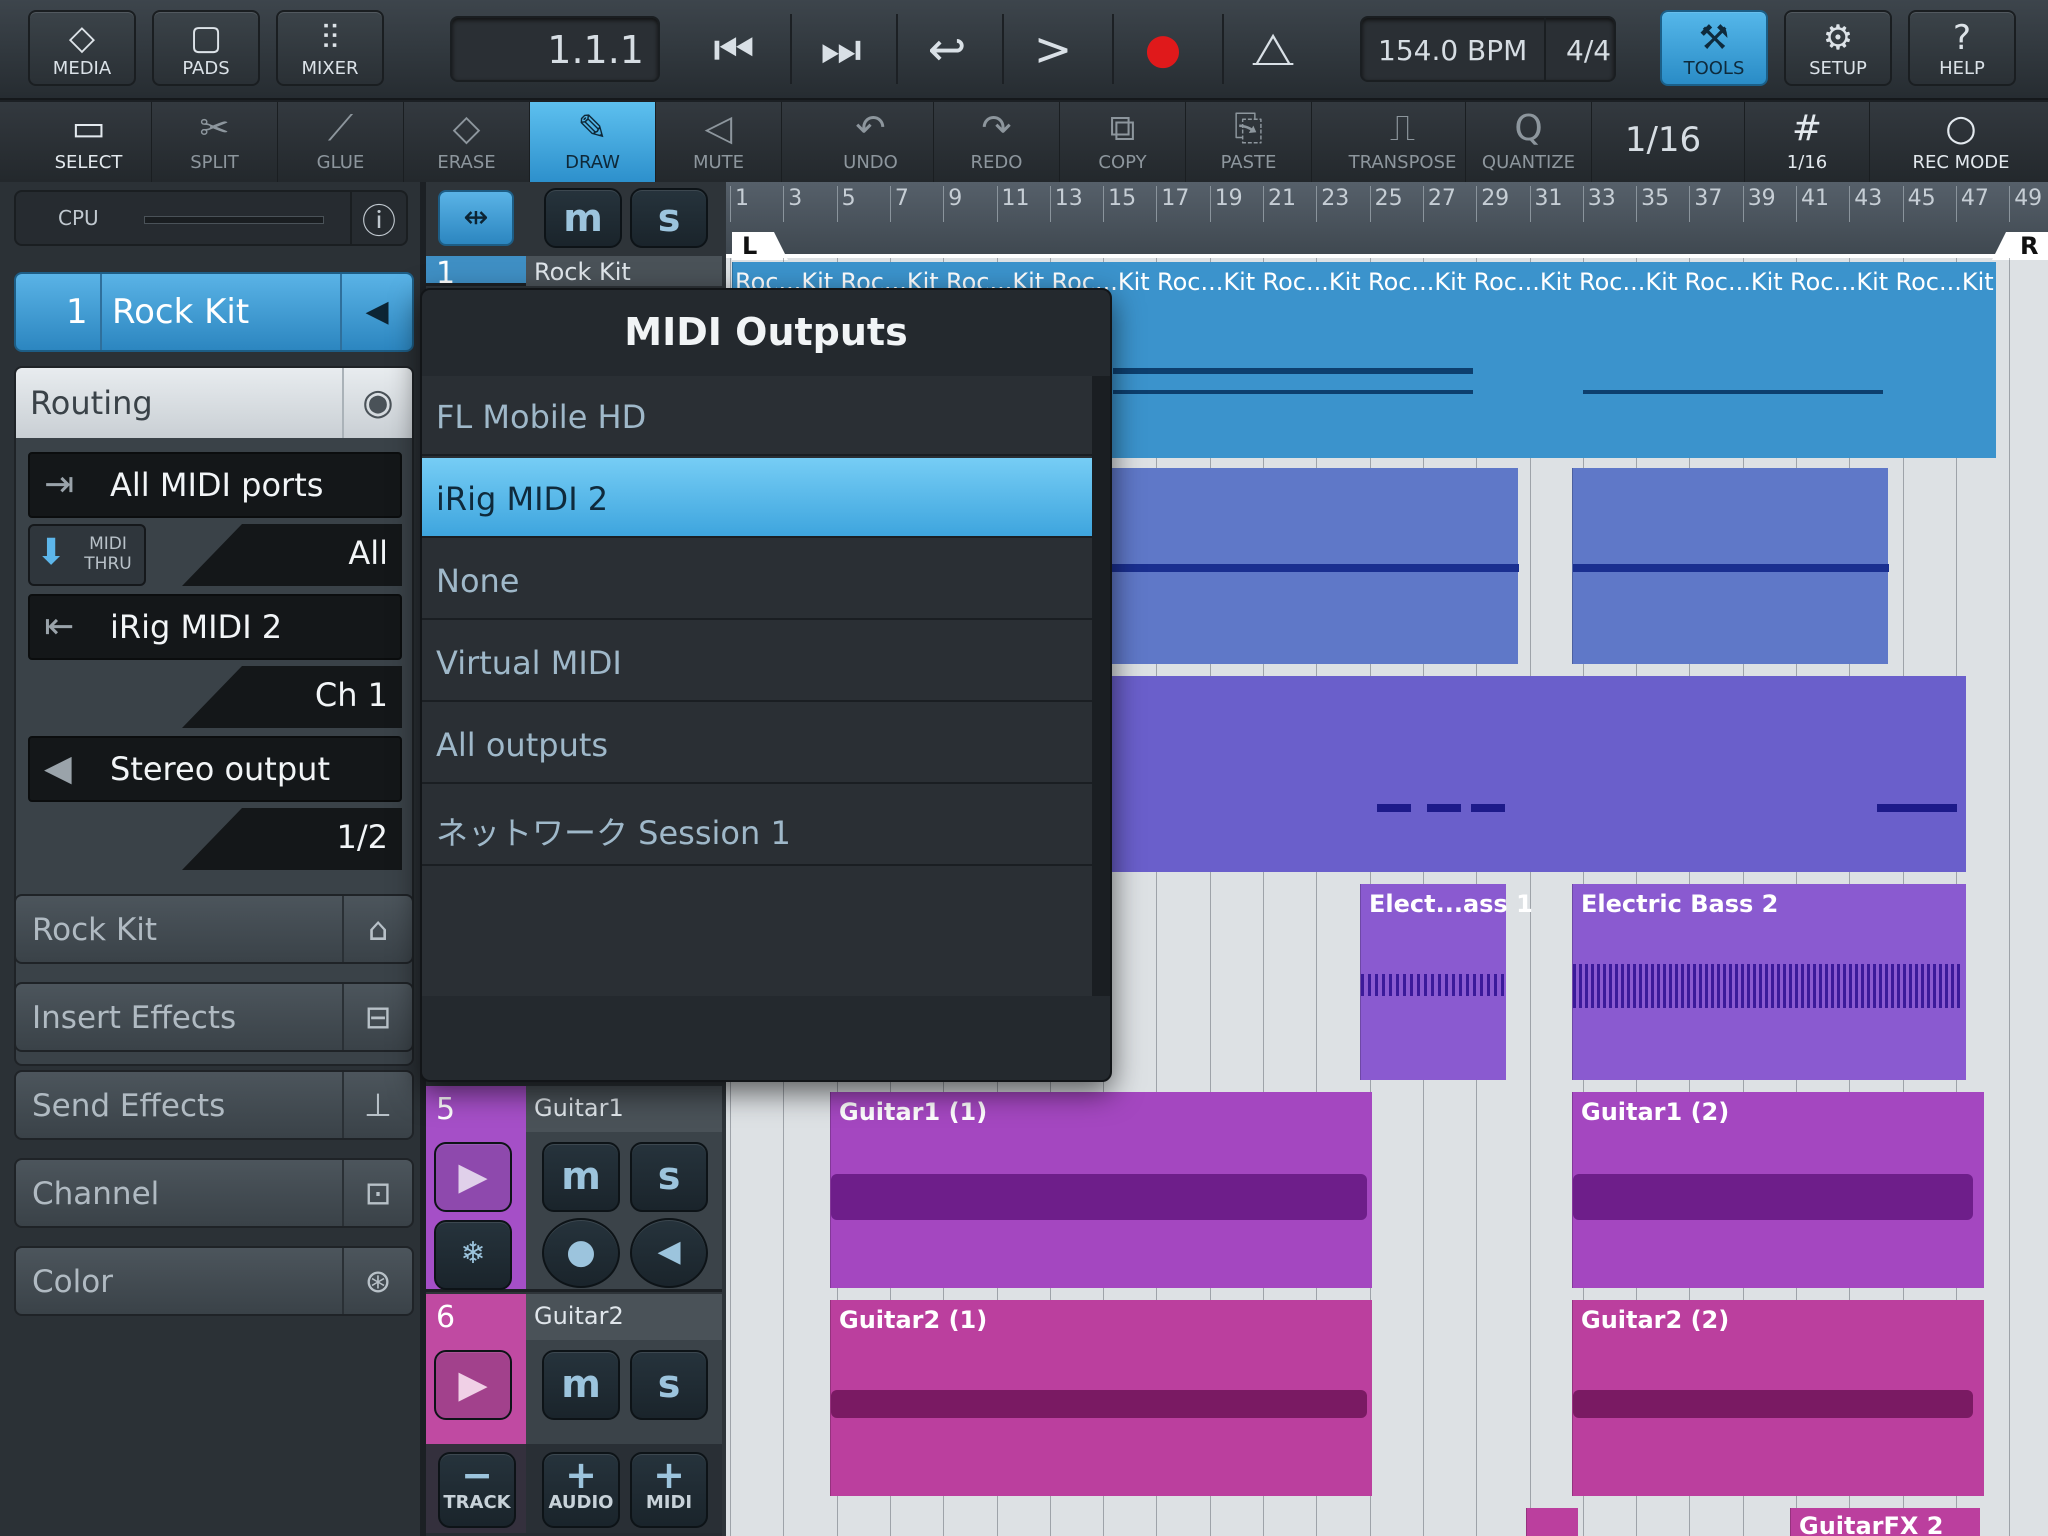 The height and width of the screenshot is (1536, 2048). Describe the element at coordinates (1599, 204) in the screenshot. I see `ruler-tick-label: 33` at that location.